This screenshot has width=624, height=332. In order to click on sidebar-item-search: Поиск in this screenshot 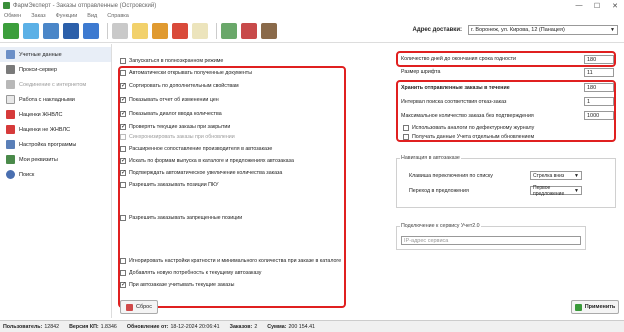, I will do `click(55, 174)`.